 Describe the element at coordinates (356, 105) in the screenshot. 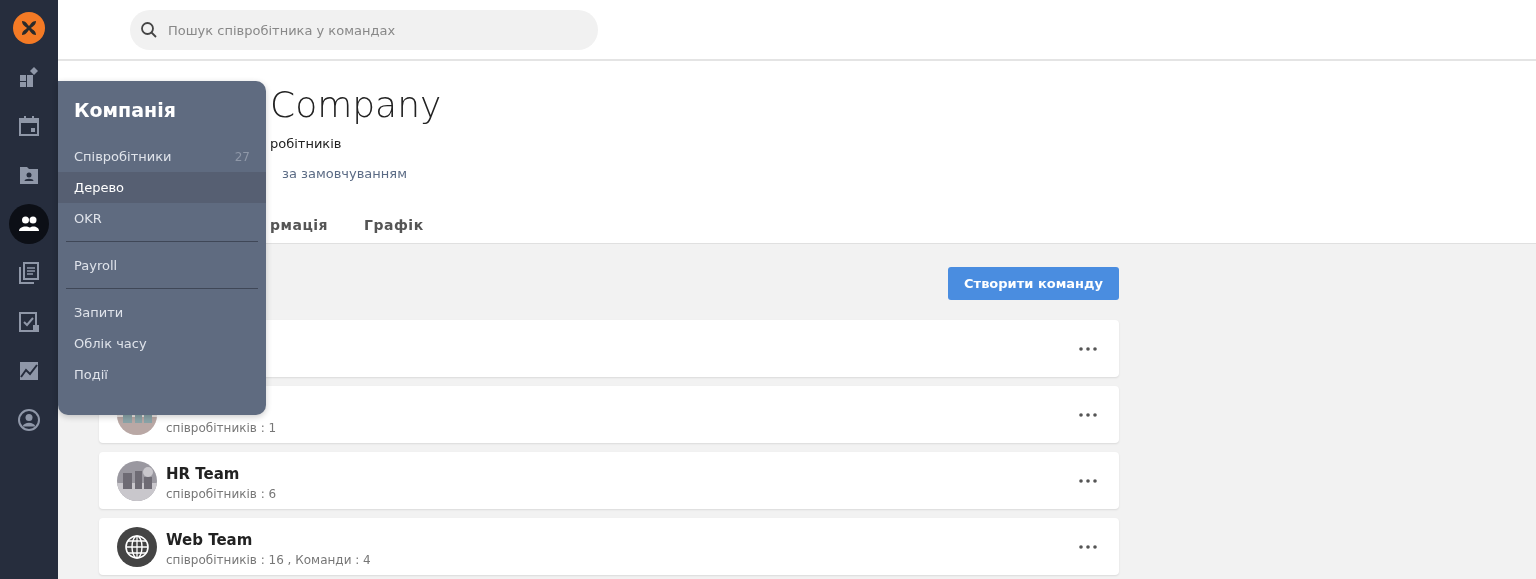

I see `page-title: Company` at that location.